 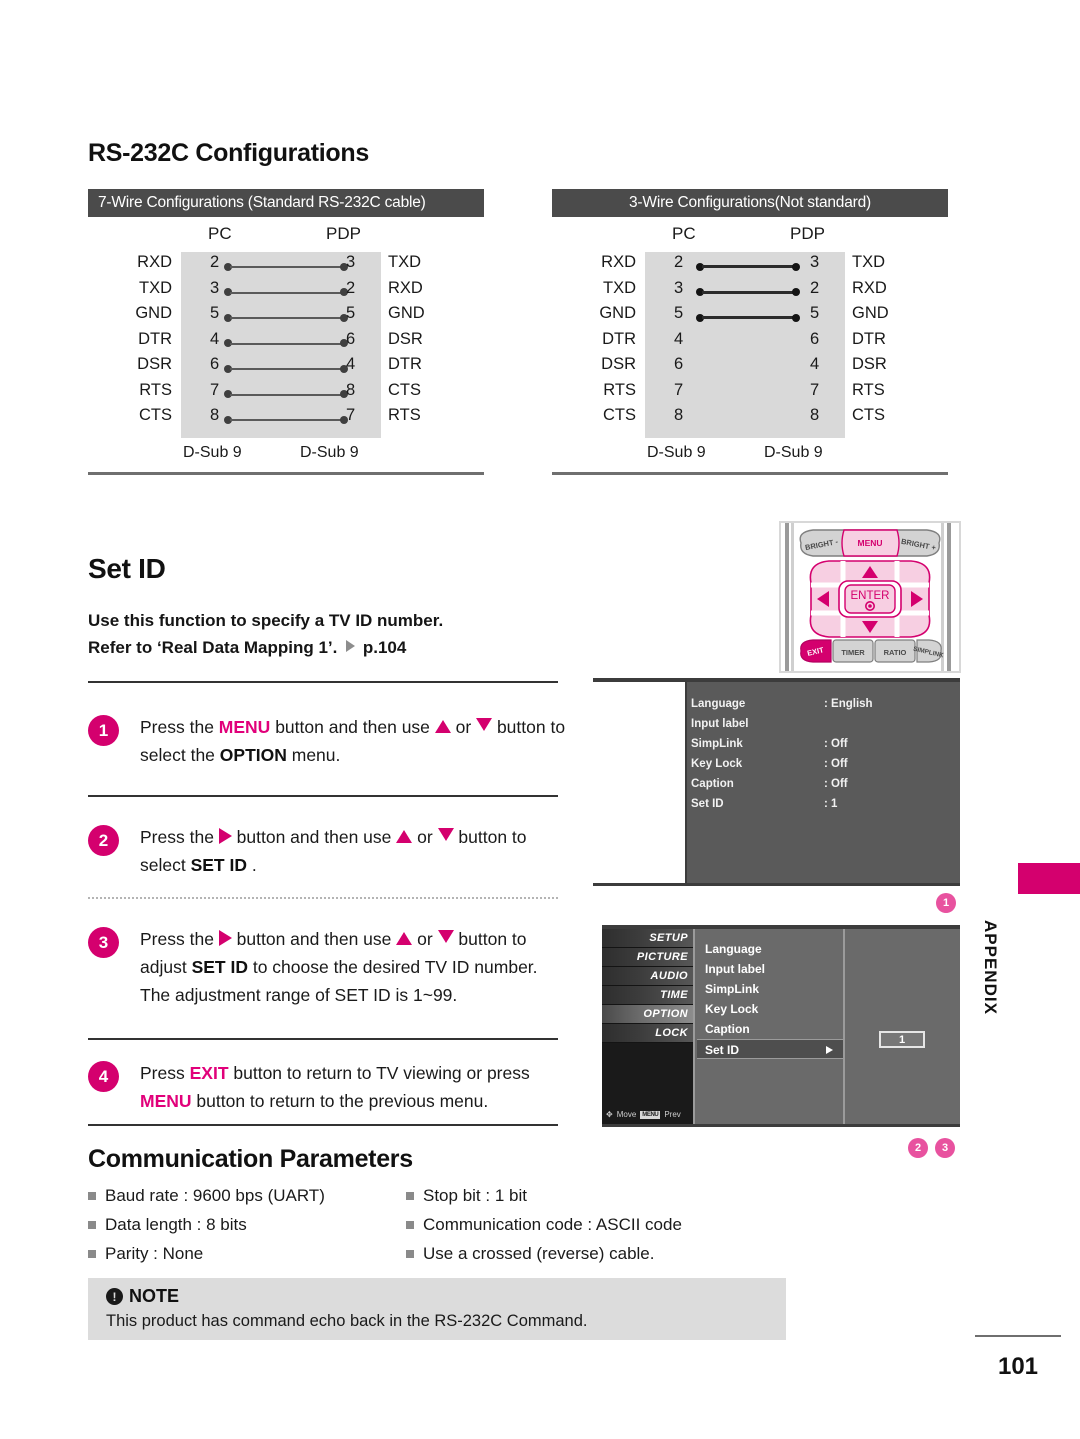 I want to click on osd-row-label: Key Lock, so click(x=717, y=764).